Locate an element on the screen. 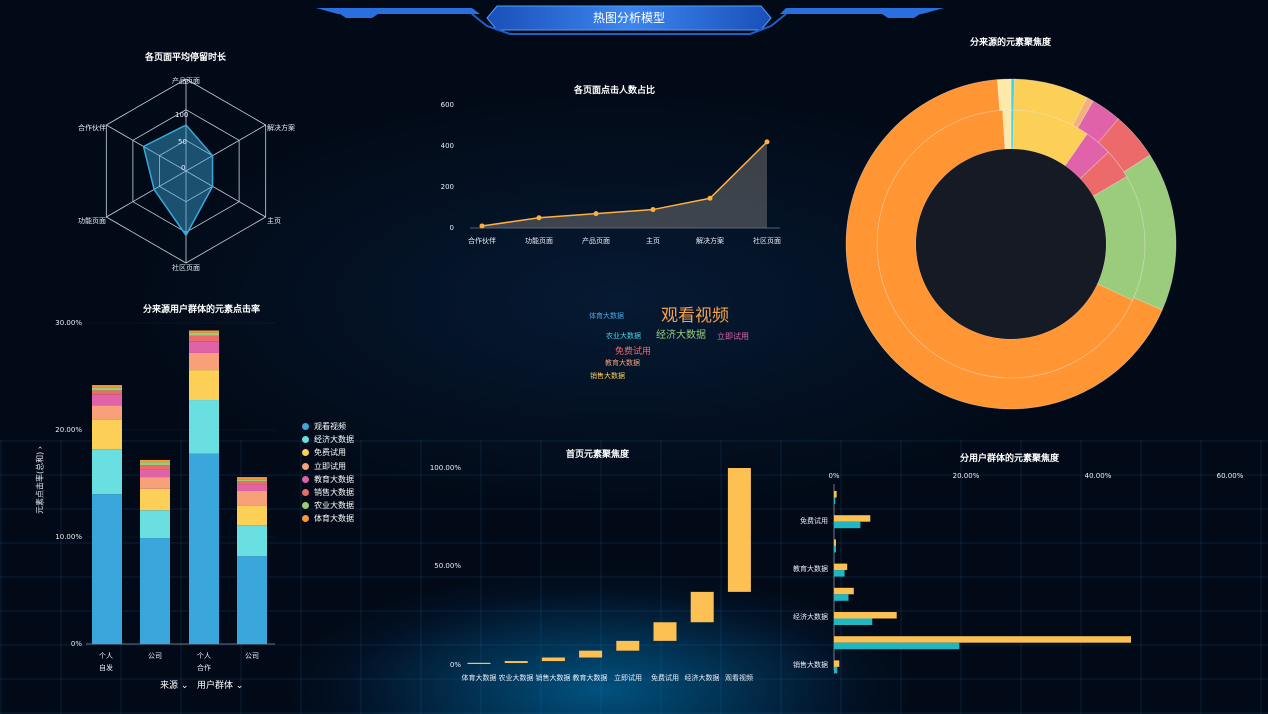 This screenshot has height=714, width=1268. hbar-x-tick: 0% is located at coordinates (834, 476).